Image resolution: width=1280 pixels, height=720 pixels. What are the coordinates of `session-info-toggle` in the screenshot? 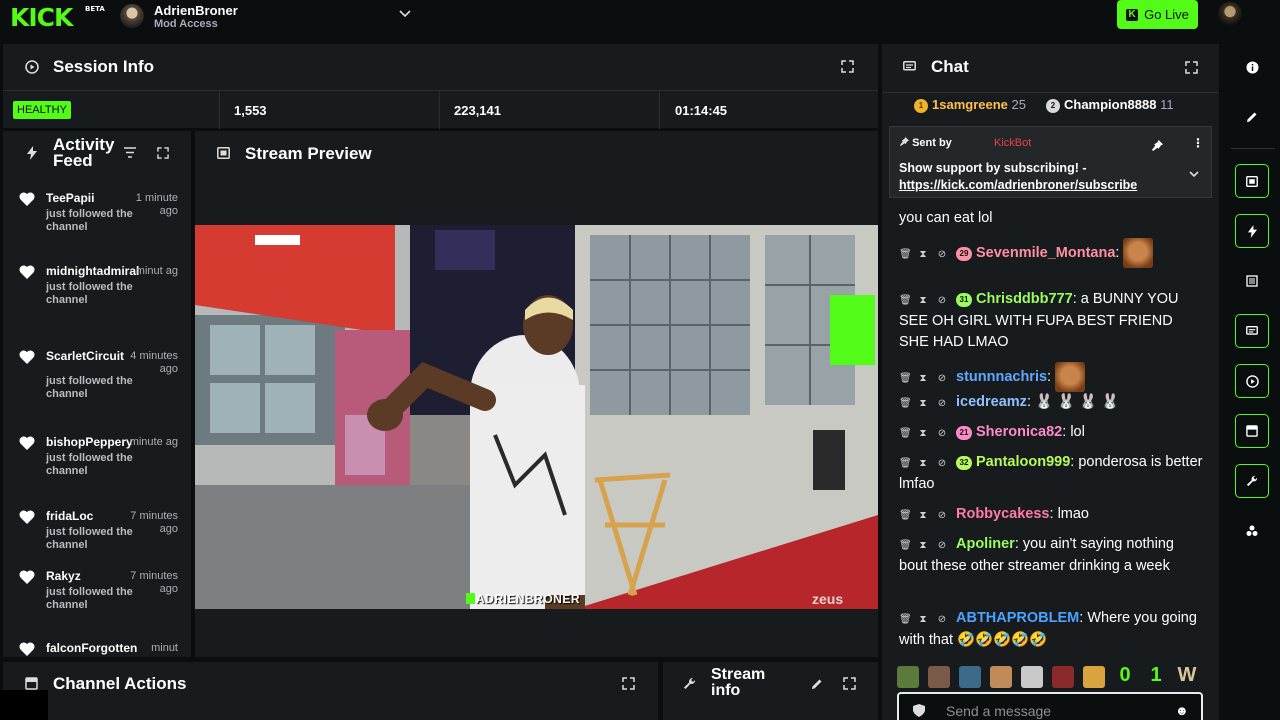 It's located at (1252, 381).